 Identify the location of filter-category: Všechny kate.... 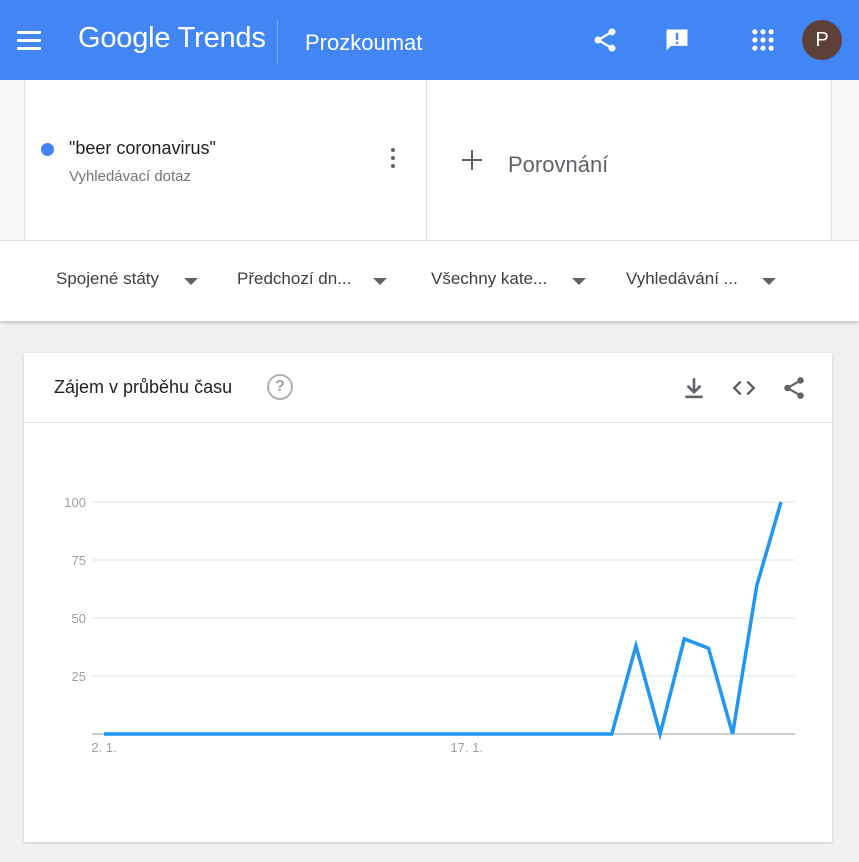
(510, 281).